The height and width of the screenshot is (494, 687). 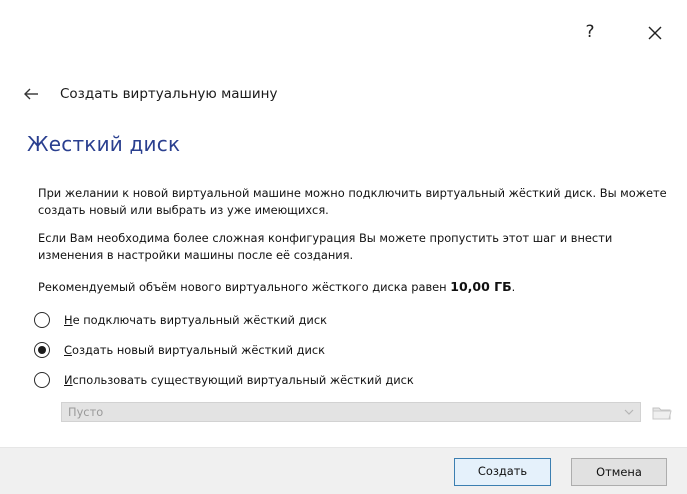 What do you see at coordinates (629, 412) in the screenshot?
I see `chevron-down-icon` at bounding box center [629, 412].